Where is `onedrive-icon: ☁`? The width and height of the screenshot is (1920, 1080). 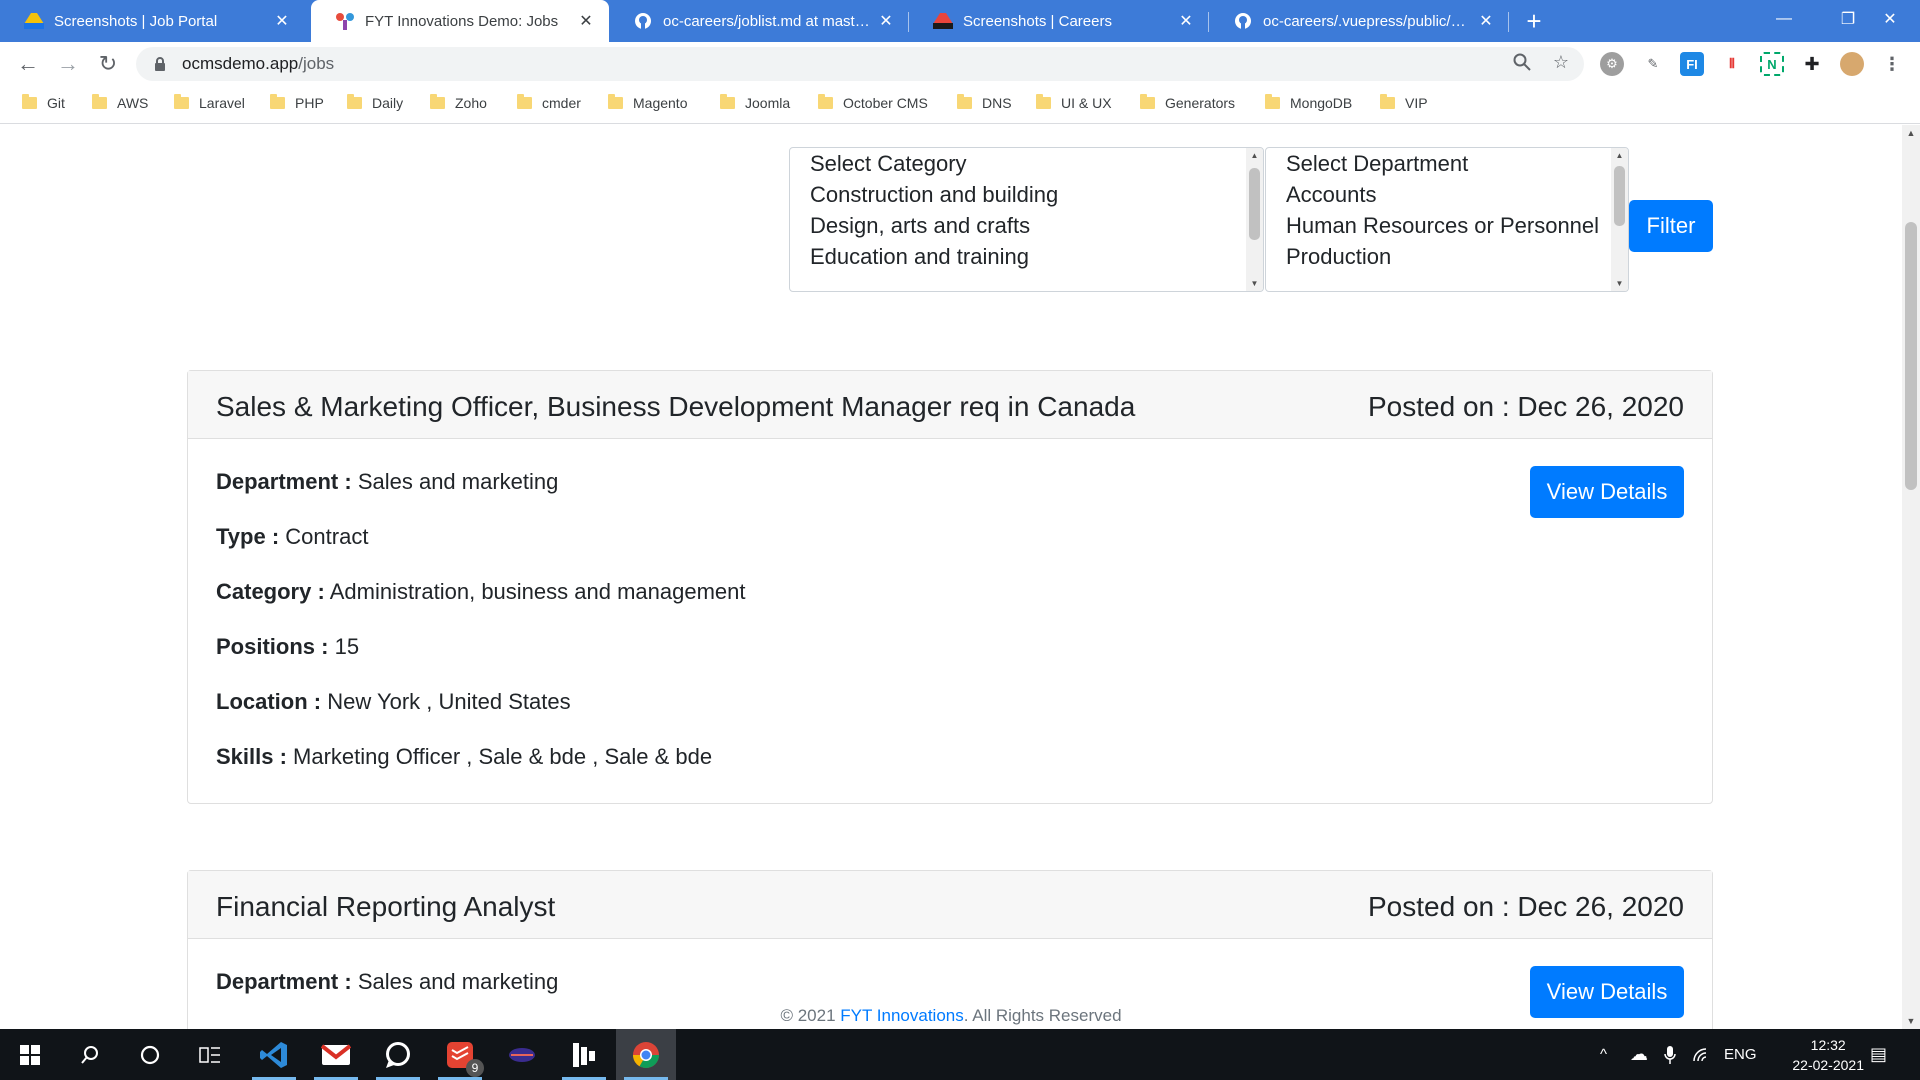
onedrive-icon: ☁ is located at coordinates (1639, 1054).